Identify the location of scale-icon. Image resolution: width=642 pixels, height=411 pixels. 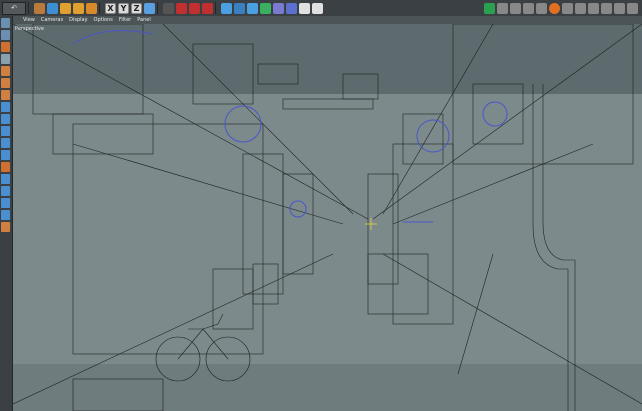
(65, 8).